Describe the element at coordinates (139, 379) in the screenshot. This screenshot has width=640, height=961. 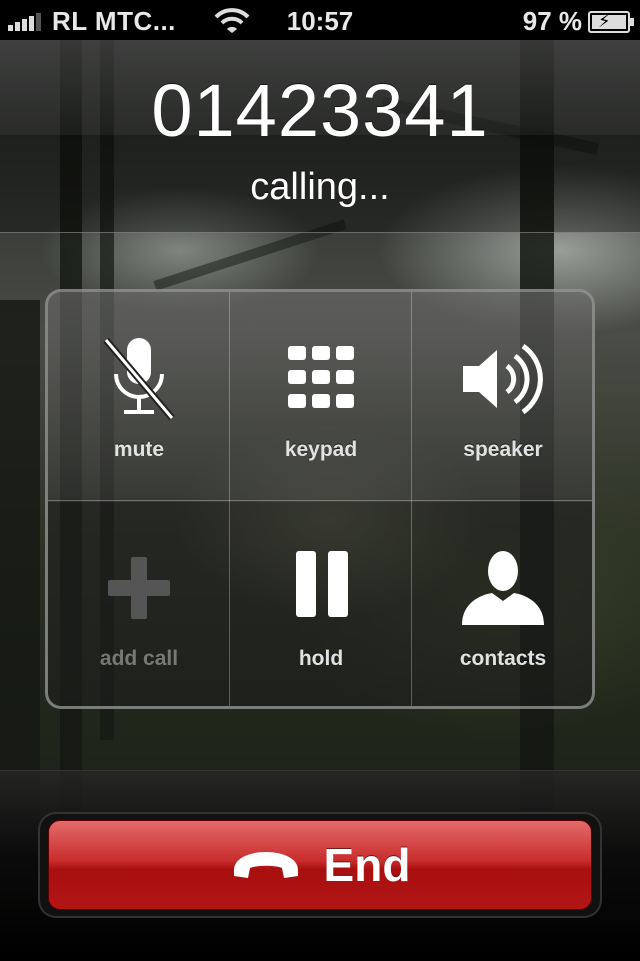
I see `microphone-muted-icon` at that location.